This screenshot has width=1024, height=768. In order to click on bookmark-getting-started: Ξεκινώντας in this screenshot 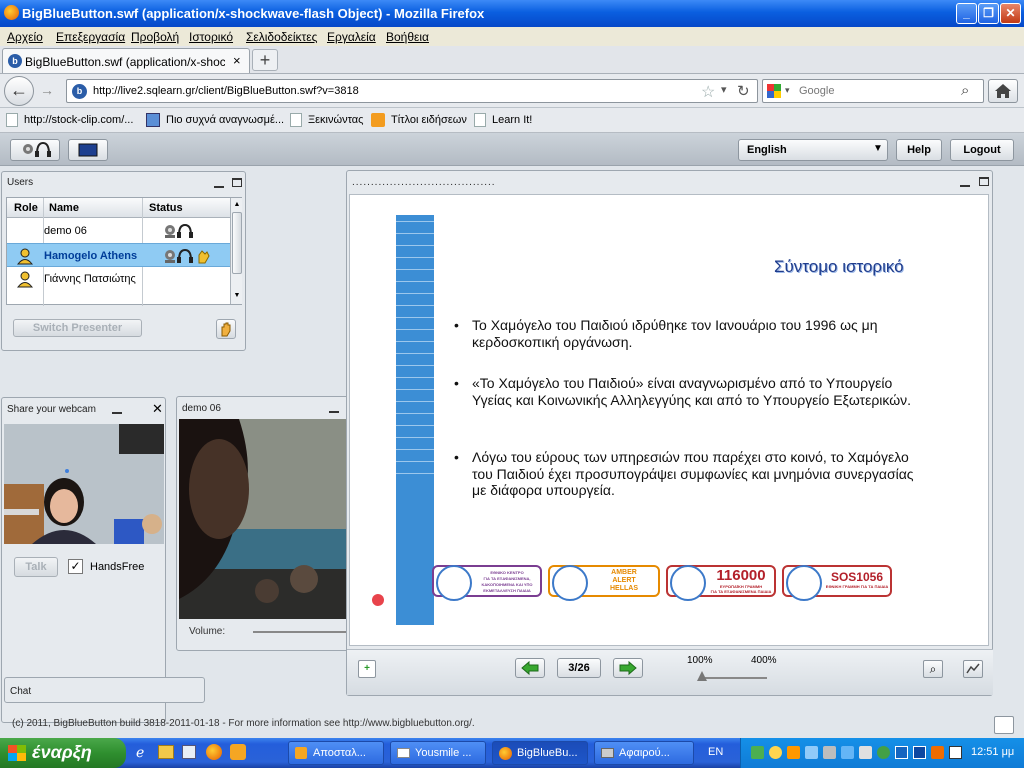, I will do `click(335, 120)`.